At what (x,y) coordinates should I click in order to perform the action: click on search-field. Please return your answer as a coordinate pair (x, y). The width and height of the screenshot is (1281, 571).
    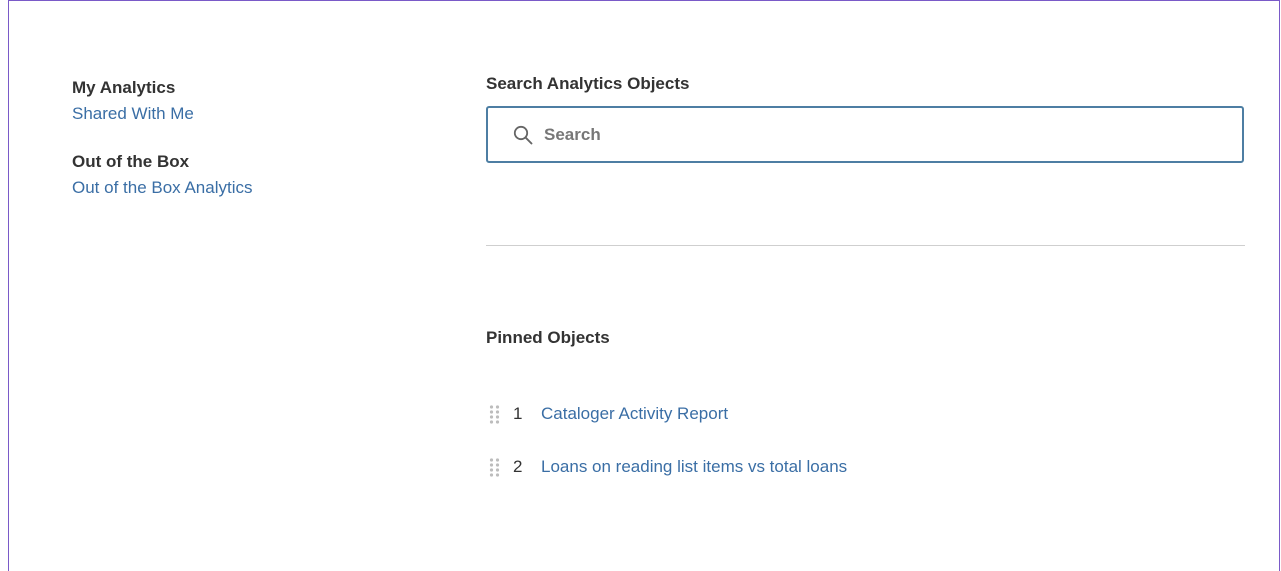
    Looking at the image, I should click on (865, 134).